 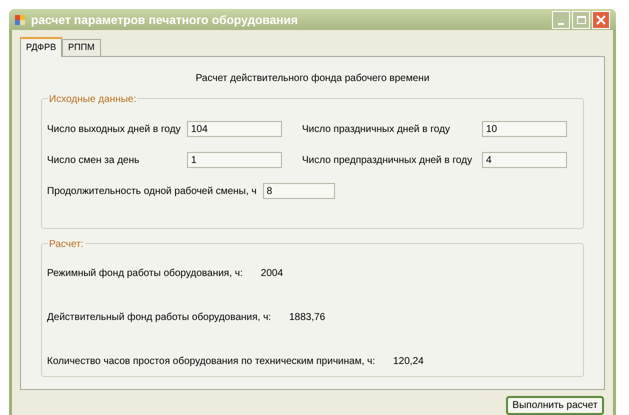 I want to click on window-title: расчет параметров печатного оборудования, so click(x=164, y=20).